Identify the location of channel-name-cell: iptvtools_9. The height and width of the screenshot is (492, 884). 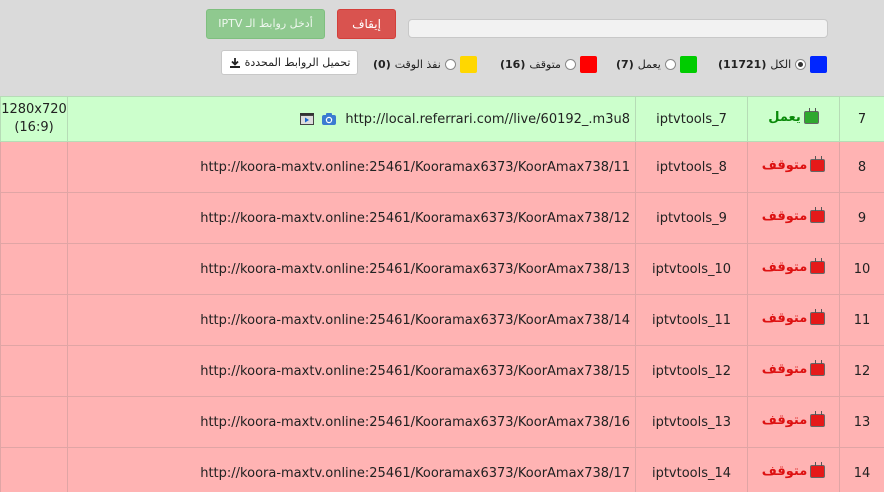
(691, 218).